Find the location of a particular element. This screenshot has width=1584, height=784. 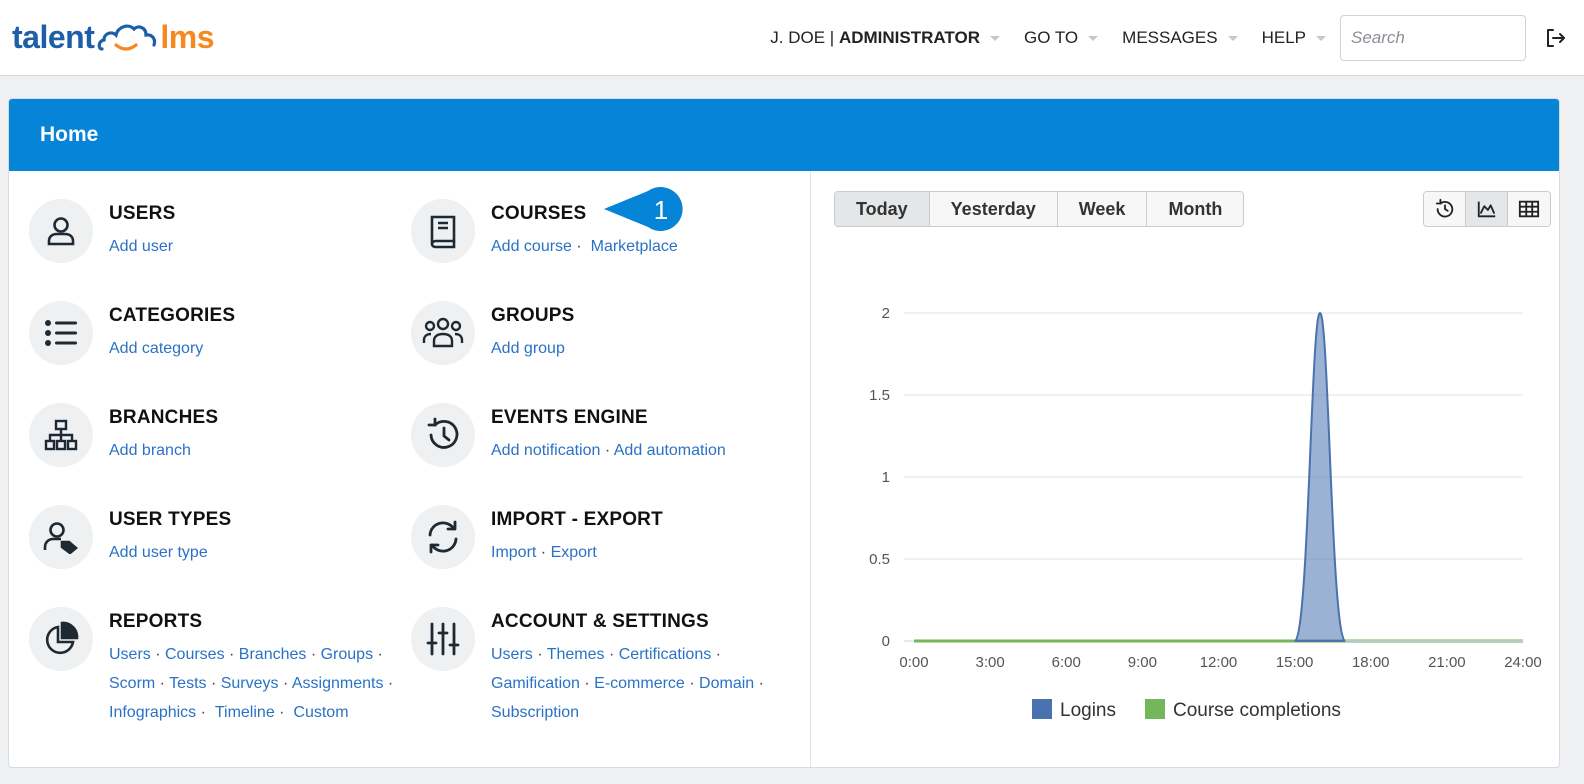

x-tick-label: 12:00 is located at coordinates (1219, 662).